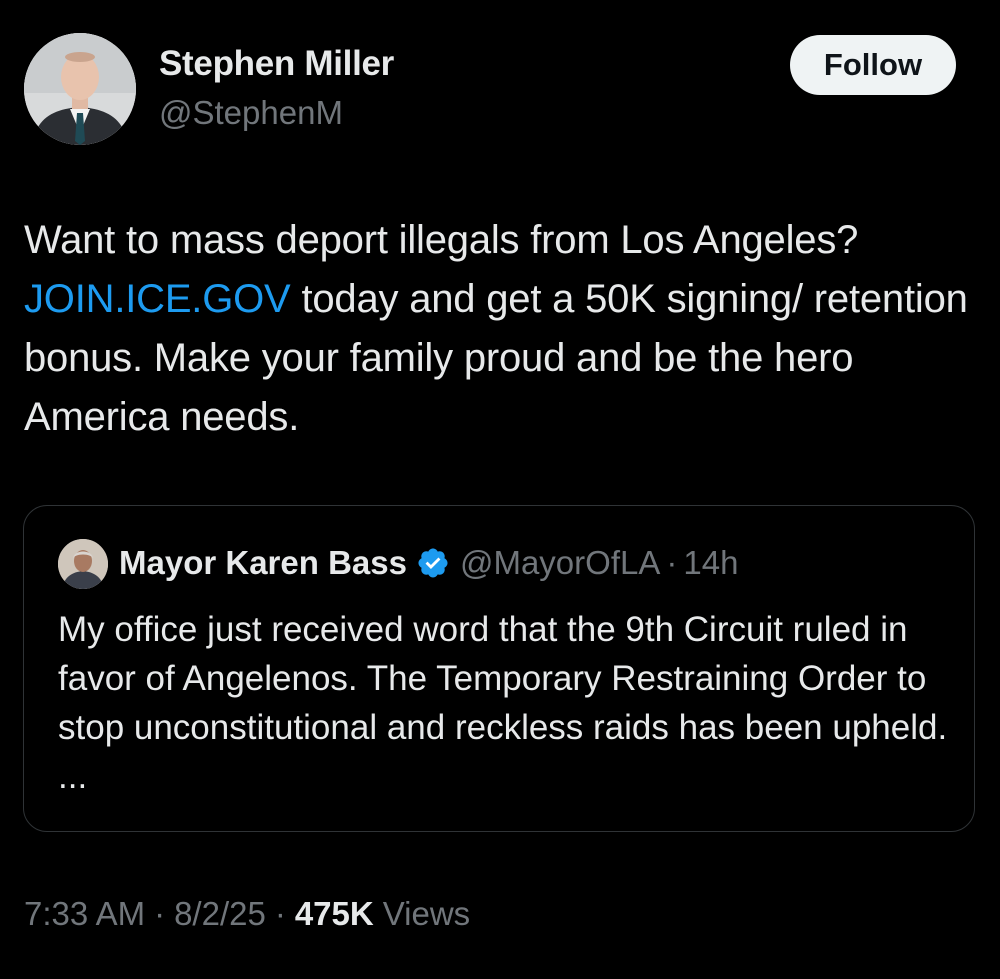 The width and height of the screenshot is (1000, 979). What do you see at coordinates (276, 64) in the screenshot?
I see `author-name: Stephen Miller` at bounding box center [276, 64].